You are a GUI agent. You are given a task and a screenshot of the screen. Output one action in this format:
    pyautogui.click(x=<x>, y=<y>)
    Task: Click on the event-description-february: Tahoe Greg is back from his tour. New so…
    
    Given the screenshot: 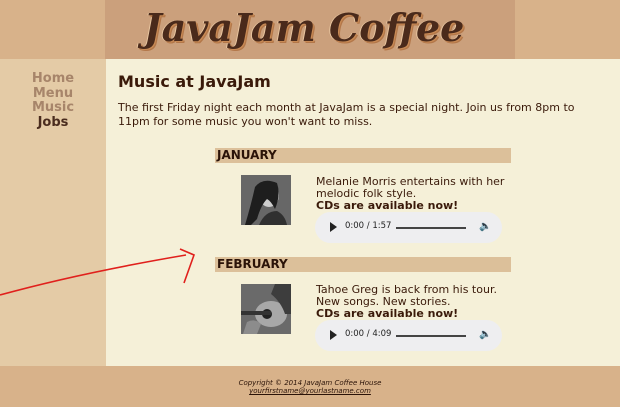 What is the action you would take?
    pyautogui.click(x=411, y=302)
    